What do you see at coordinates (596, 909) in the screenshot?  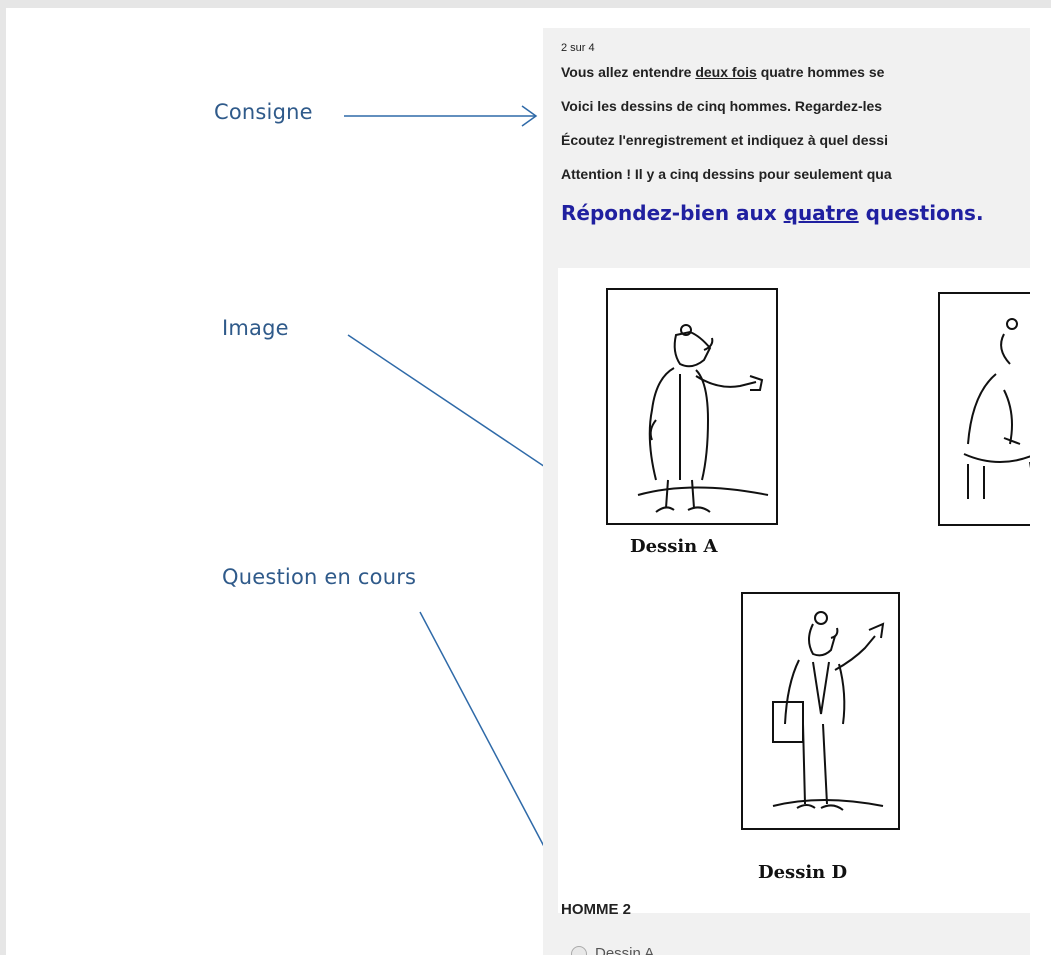 I see `current-question-title: HOMME 2` at bounding box center [596, 909].